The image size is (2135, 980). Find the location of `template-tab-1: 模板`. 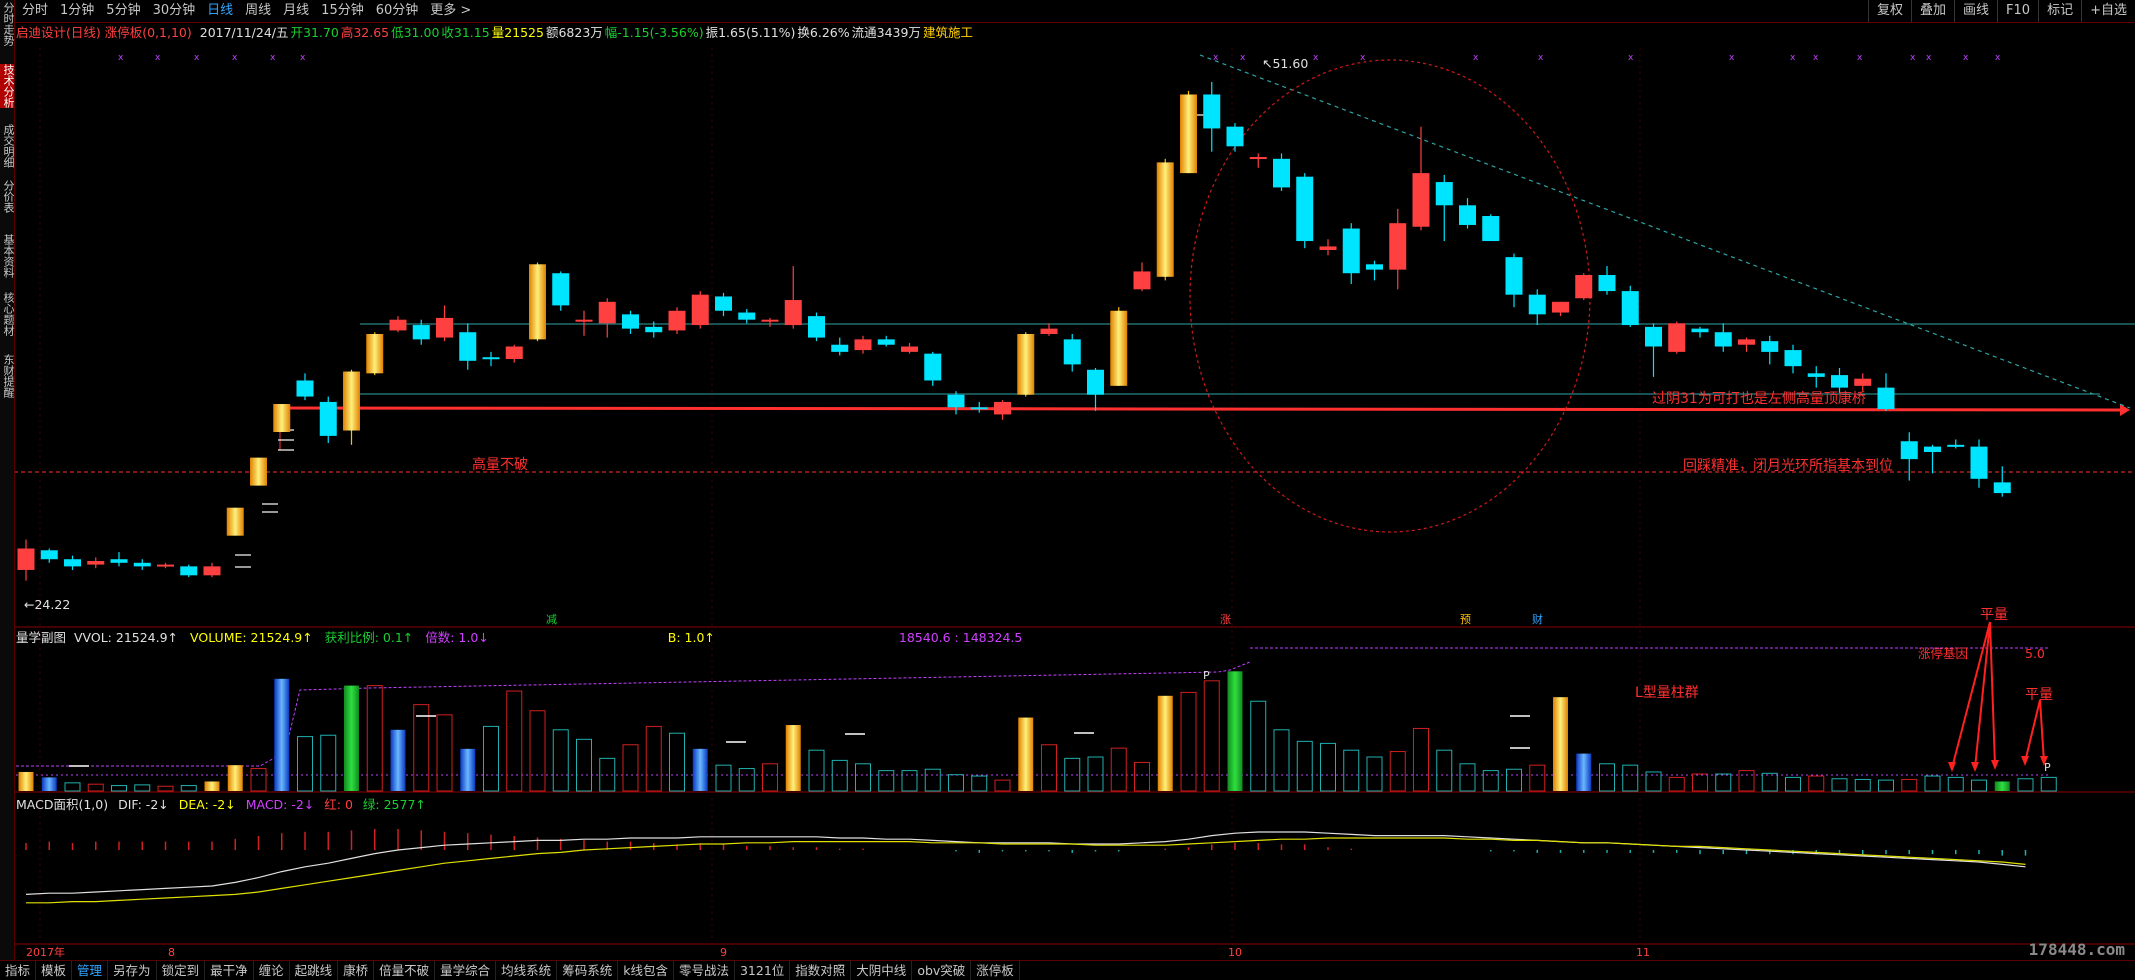

template-tab-1: 模板 is located at coordinates (54, 970).